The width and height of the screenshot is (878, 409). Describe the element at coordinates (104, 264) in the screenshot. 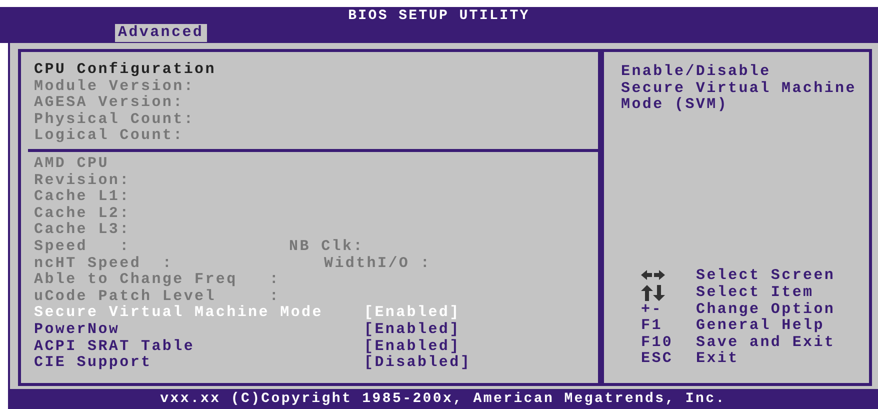

I see `info-label: ncHT Speed :` at that location.